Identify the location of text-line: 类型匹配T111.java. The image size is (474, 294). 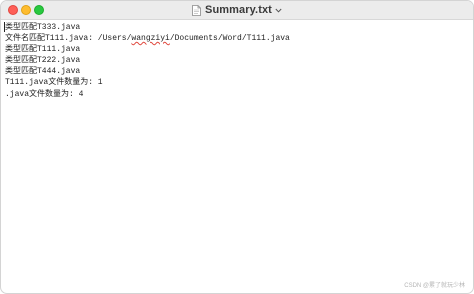
(43, 50).